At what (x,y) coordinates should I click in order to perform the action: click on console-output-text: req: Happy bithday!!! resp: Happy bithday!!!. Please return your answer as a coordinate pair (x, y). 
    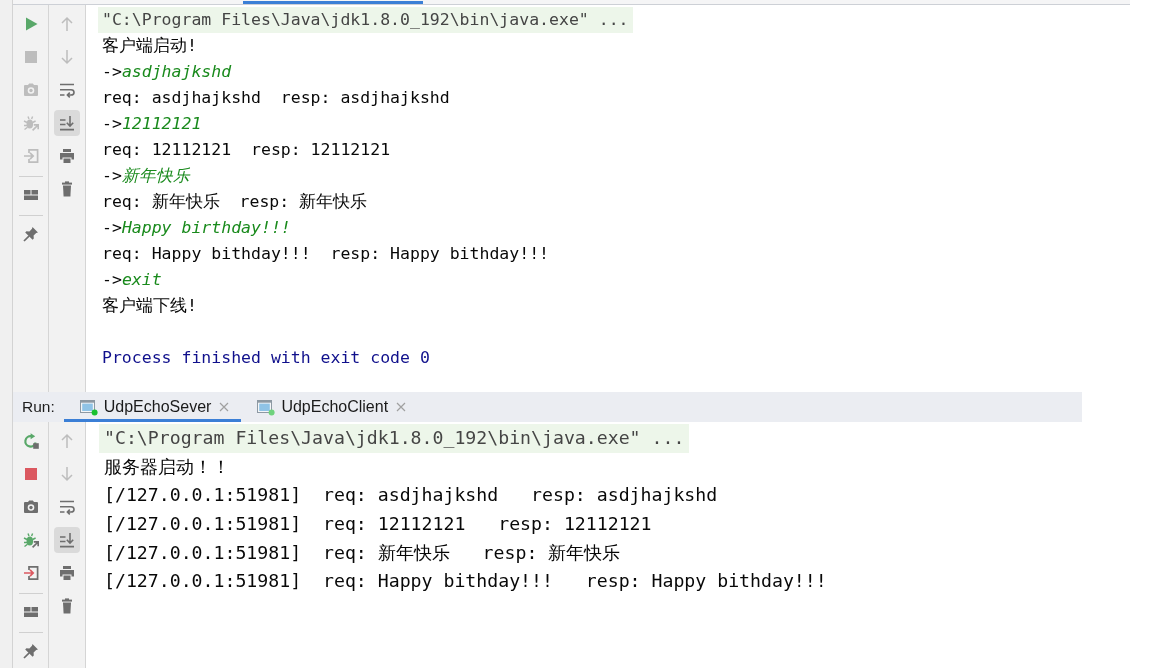
    Looking at the image, I should click on (326, 253).